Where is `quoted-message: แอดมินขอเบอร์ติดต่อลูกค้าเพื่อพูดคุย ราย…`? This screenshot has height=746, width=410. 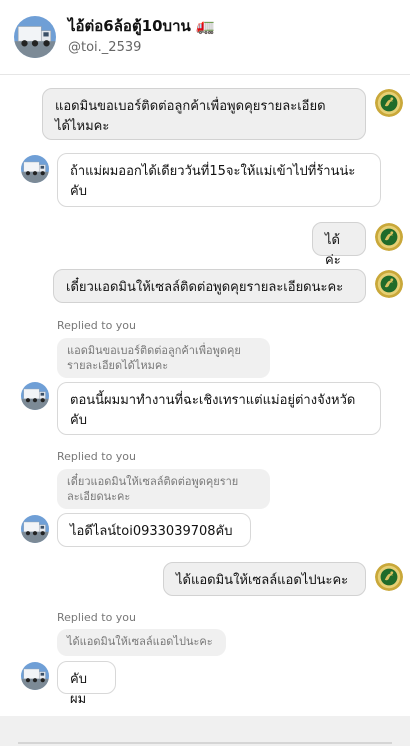 quoted-message: แอดมินขอเบอร์ติดต่อลูกค้าเพื่อพูดคุย ราย… is located at coordinates (163, 358).